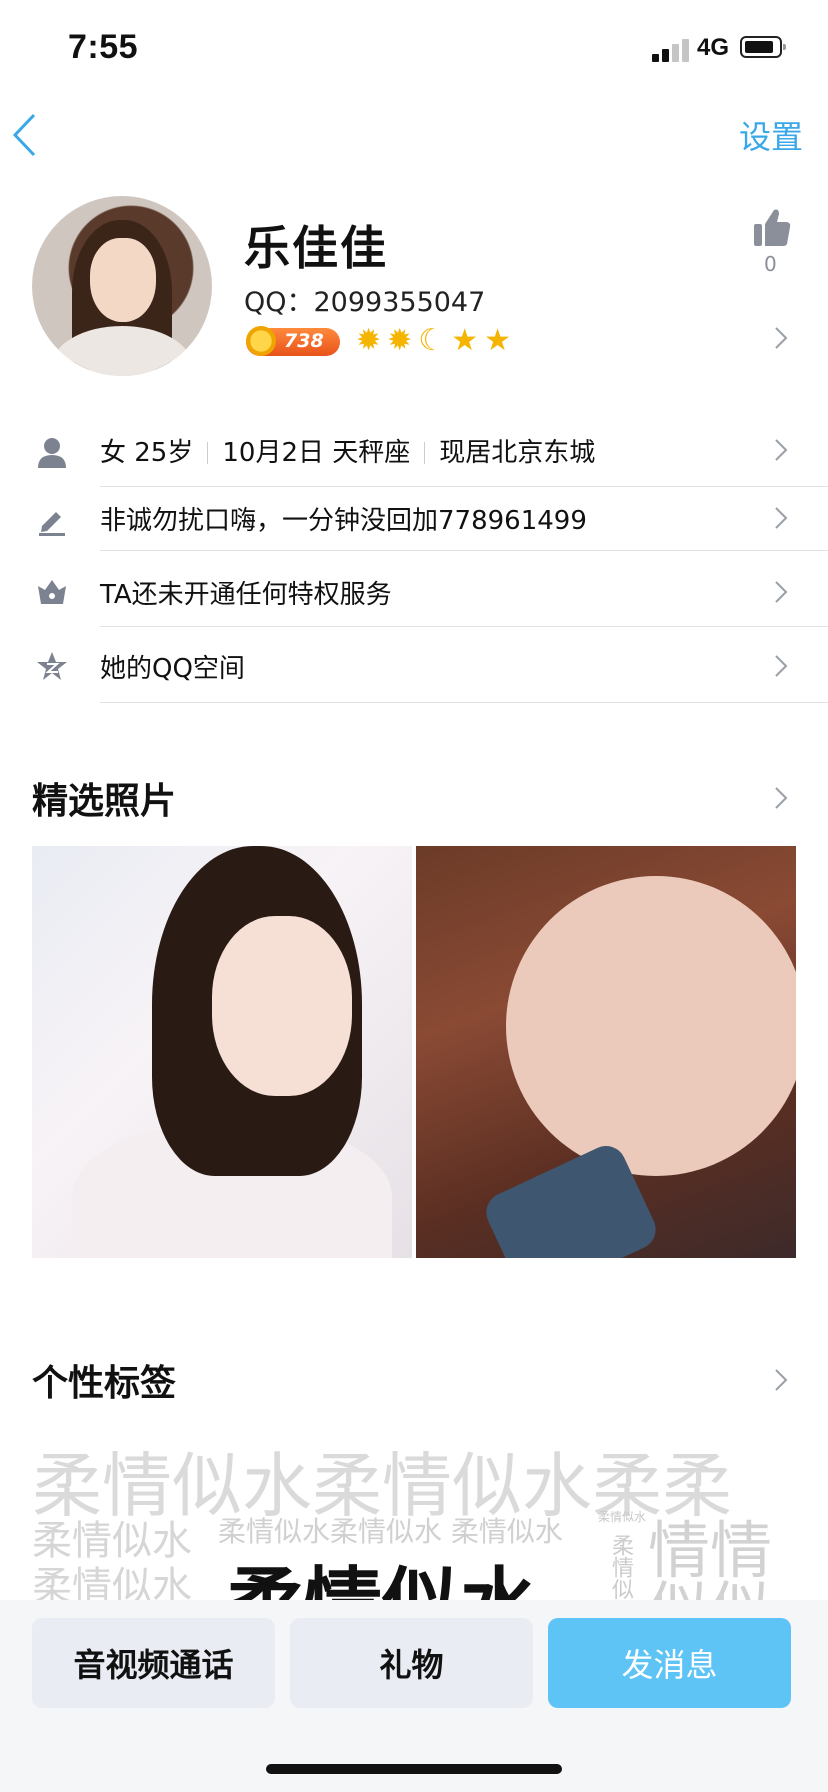 This screenshot has width=828, height=1792. What do you see at coordinates (669, 1663) in the screenshot?
I see `send-message-button: 发消息` at bounding box center [669, 1663].